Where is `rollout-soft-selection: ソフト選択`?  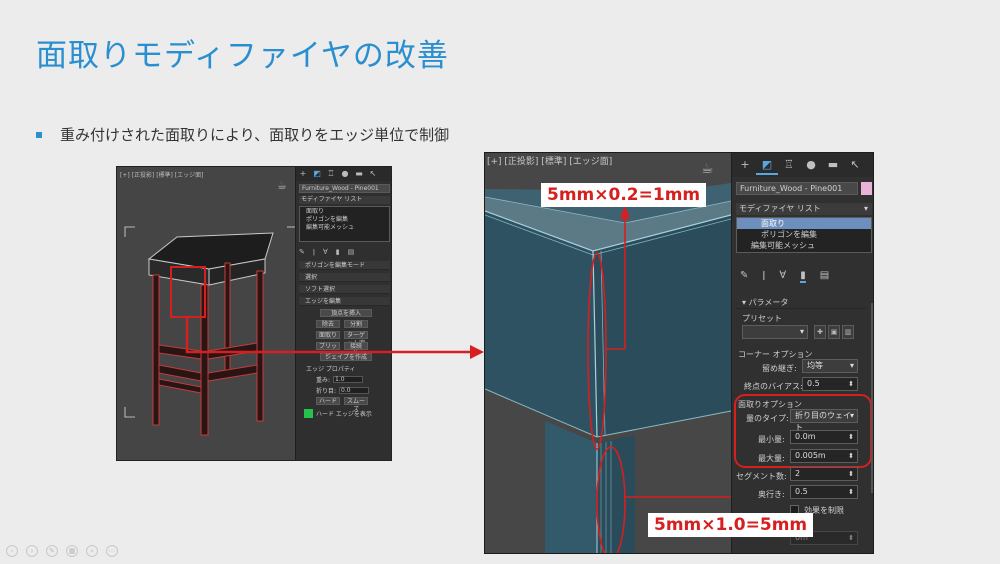
rollout-soft-selection: ソフト選択 is located at coordinates (344, 289).